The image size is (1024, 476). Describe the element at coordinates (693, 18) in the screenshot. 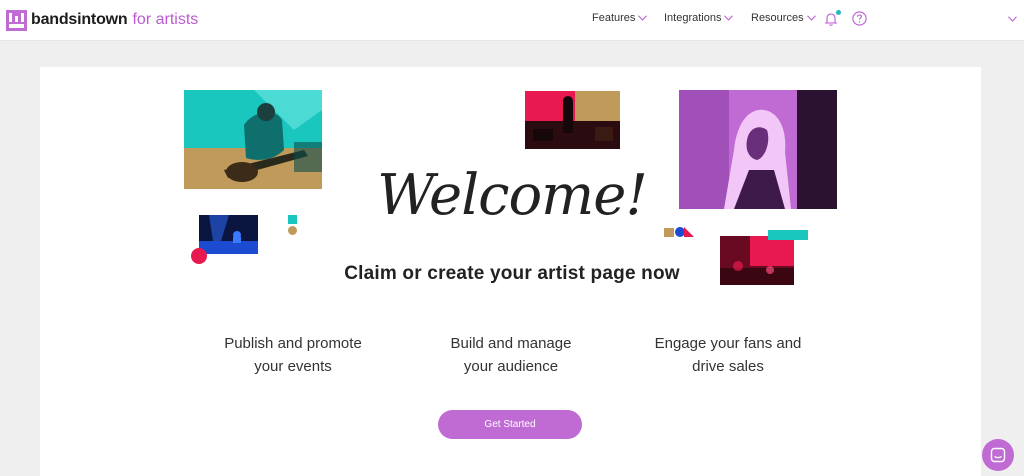

I see `nav-integrations-label: Integrations` at that location.